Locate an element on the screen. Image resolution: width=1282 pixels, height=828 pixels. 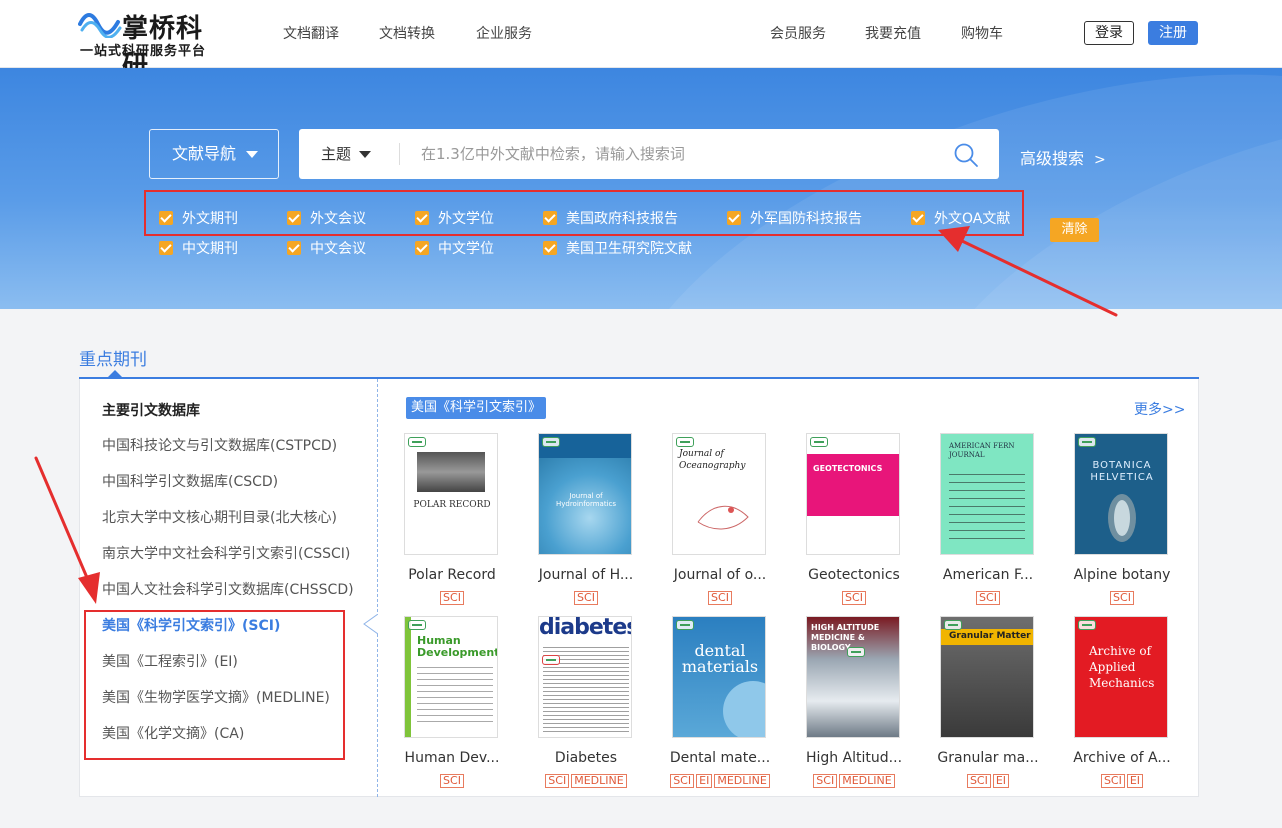
database-item-ei: 美国《工程索引》(EI) is located at coordinates (170, 661).